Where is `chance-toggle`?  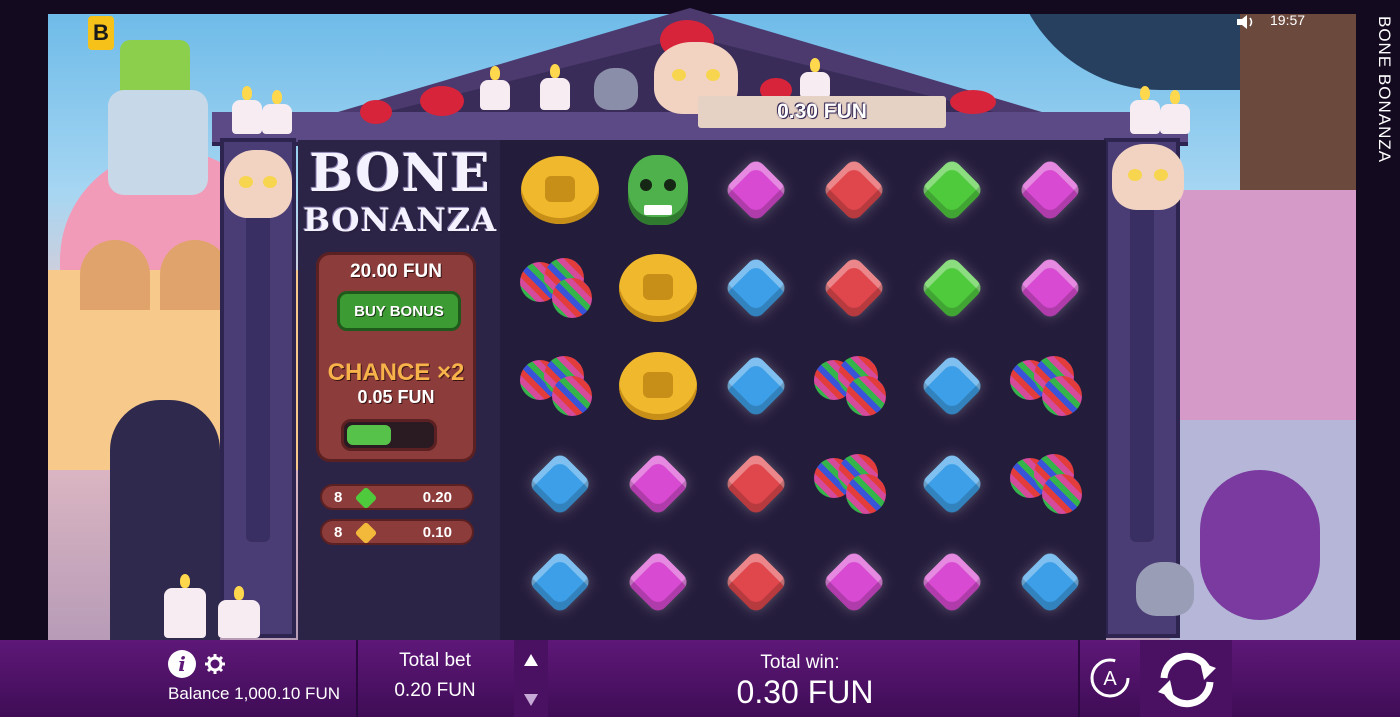
chance-toggle is located at coordinates (389, 435).